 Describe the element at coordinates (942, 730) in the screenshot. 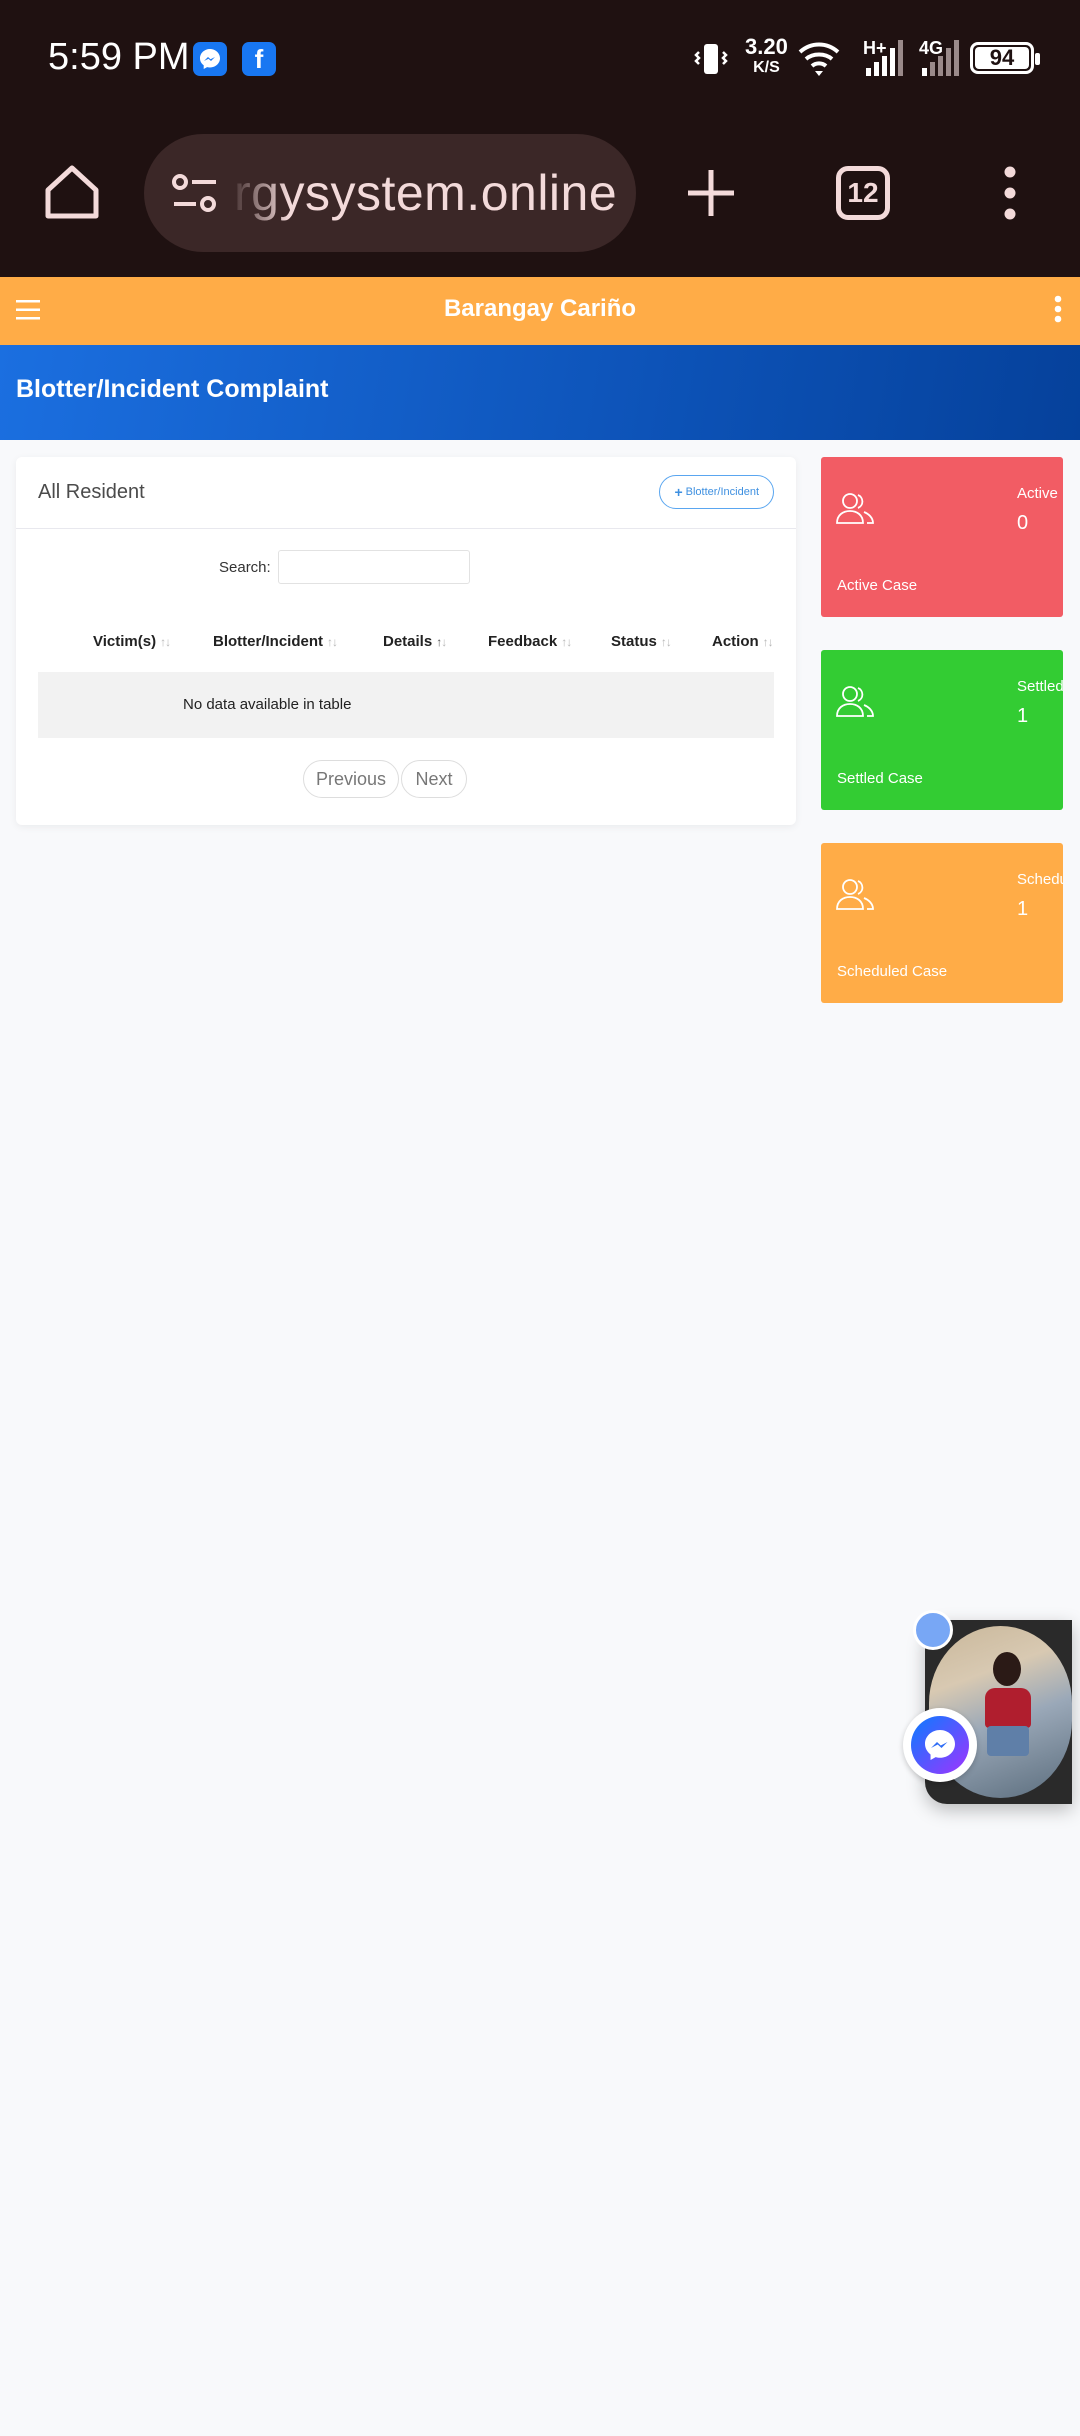

I see `settled-case-card: Settled 1 Settled Case` at that location.